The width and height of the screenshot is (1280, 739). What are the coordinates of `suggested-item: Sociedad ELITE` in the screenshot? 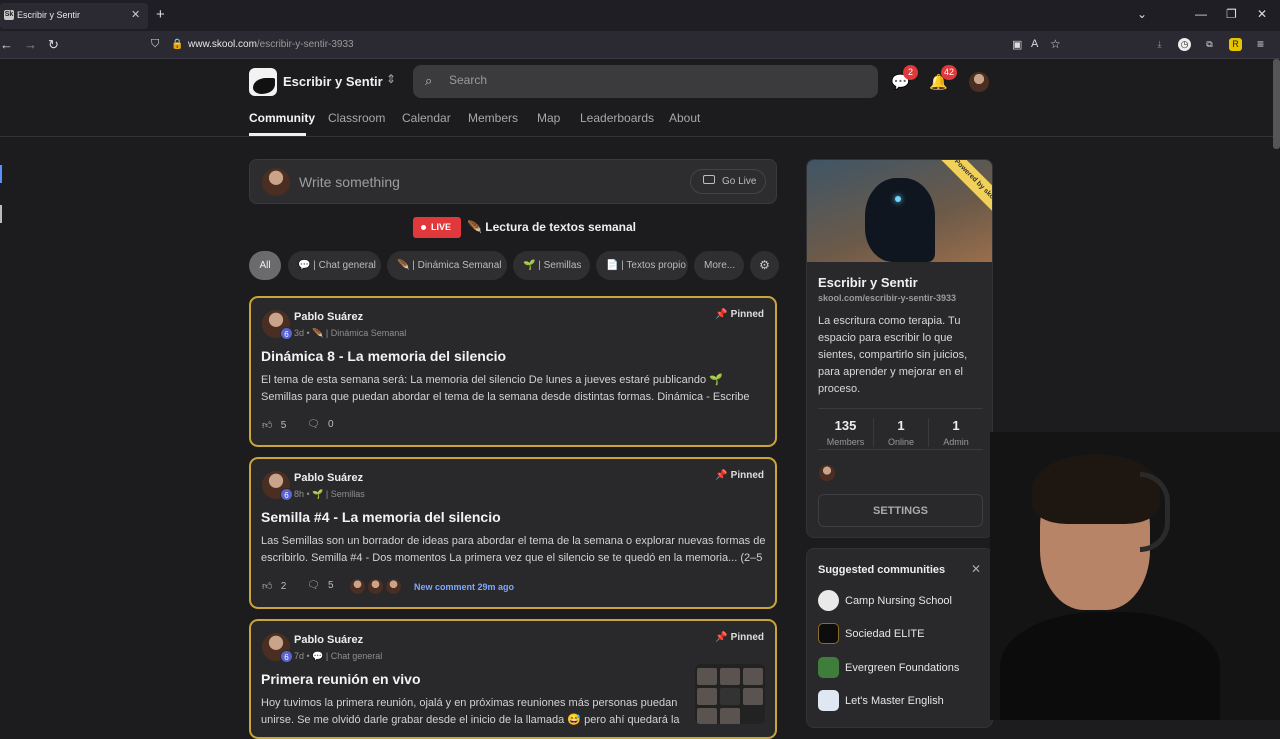 It's located at (903, 634).